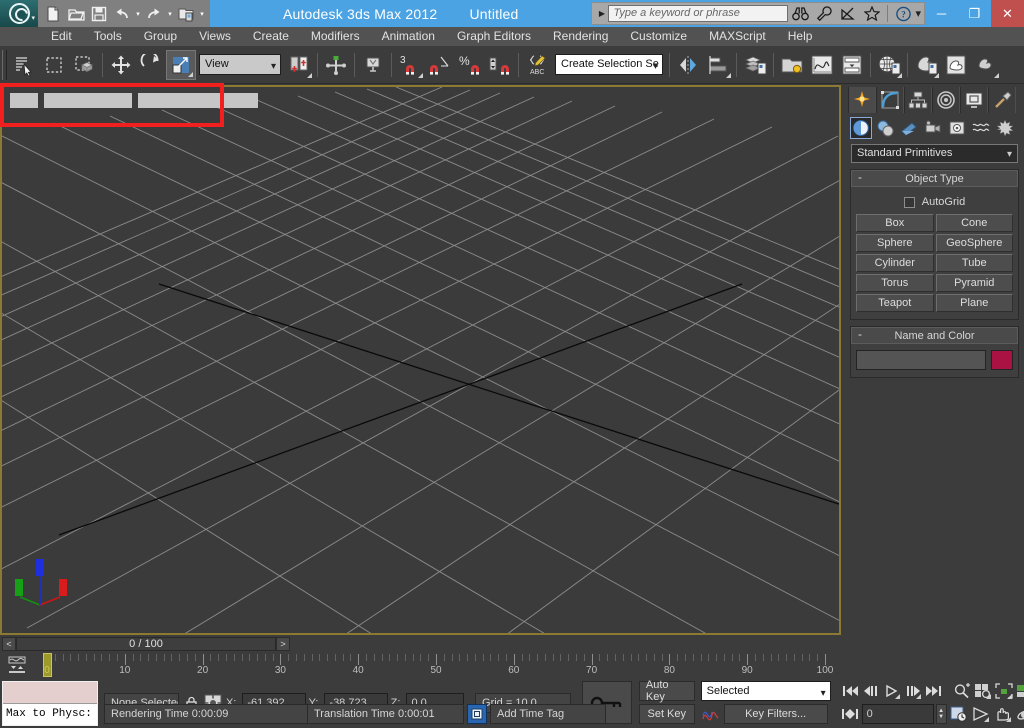  What do you see at coordinates (974, 283) in the screenshot?
I see `create-pyramid-button: Pyramid` at bounding box center [974, 283].